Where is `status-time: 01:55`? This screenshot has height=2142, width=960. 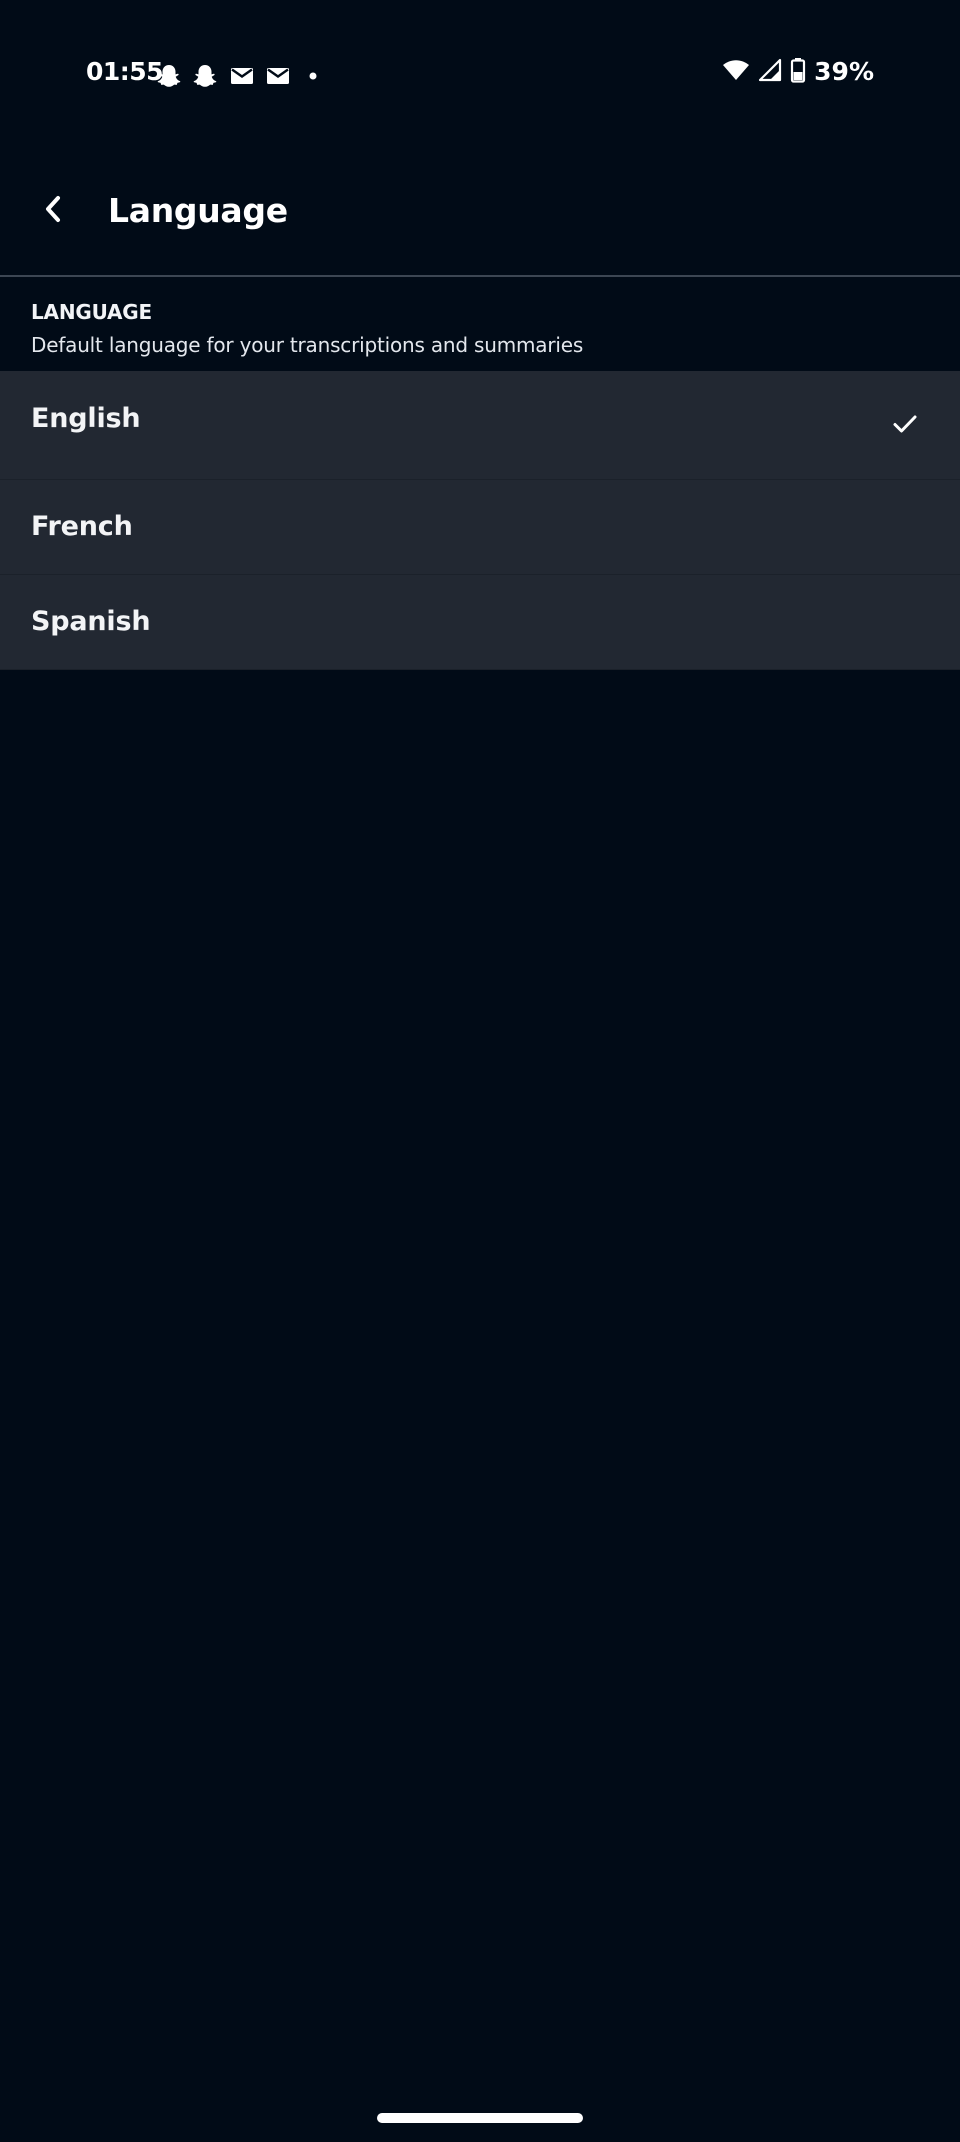 status-time: 01:55 is located at coordinates (125, 71).